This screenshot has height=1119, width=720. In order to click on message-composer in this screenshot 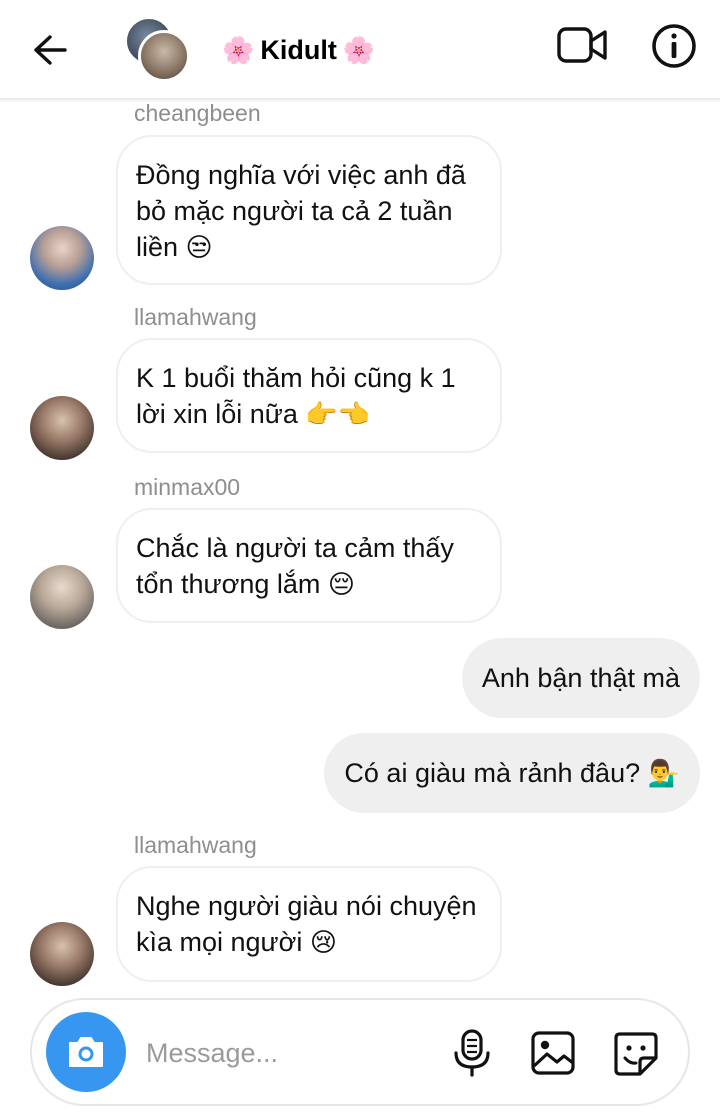, I will do `click(360, 1052)`.